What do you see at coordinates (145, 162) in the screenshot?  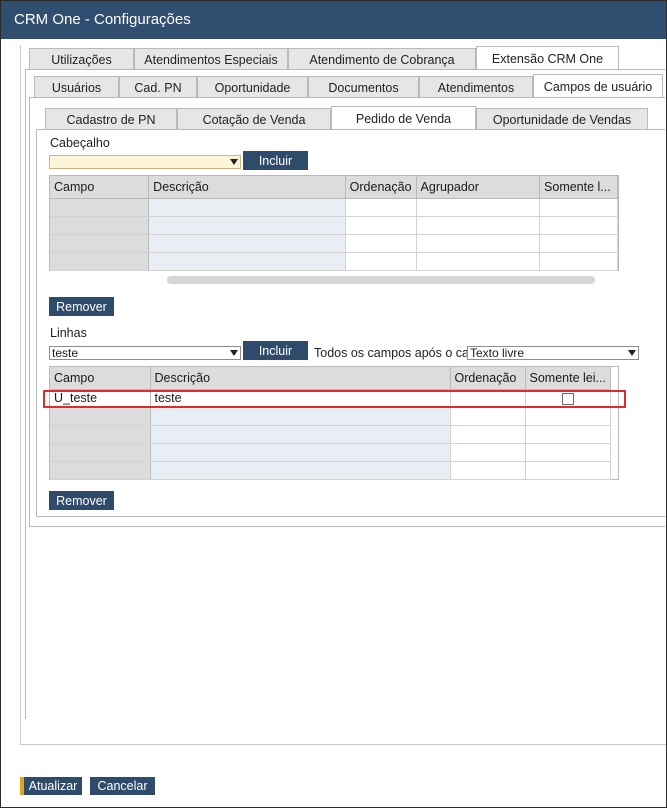 I see `cabecalho-combo` at bounding box center [145, 162].